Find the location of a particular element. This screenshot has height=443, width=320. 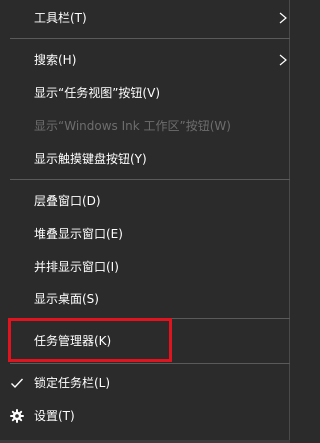

menu-item-show-touch-keyboard: 显示触摸键盘按钮(Y) is located at coordinates (144, 159).